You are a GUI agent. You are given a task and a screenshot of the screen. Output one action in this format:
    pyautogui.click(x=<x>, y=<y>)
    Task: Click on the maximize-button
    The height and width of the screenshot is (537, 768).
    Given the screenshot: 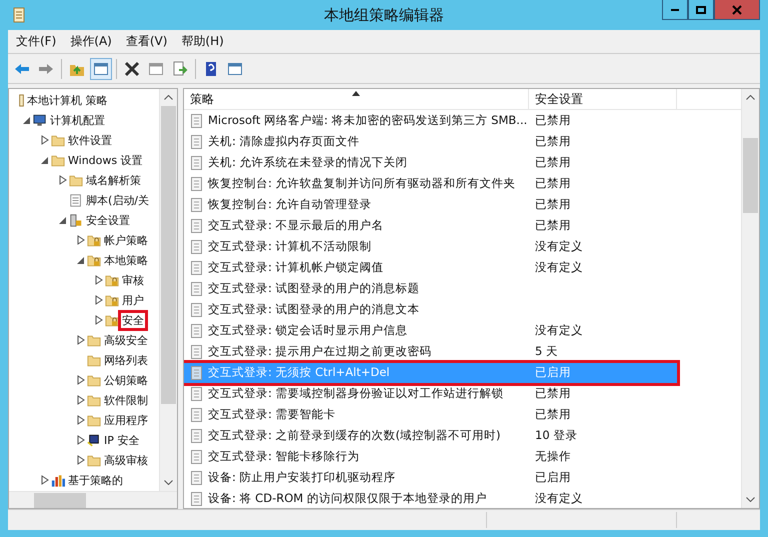 What is the action you would take?
    pyautogui.click(x=701, y=10)
    